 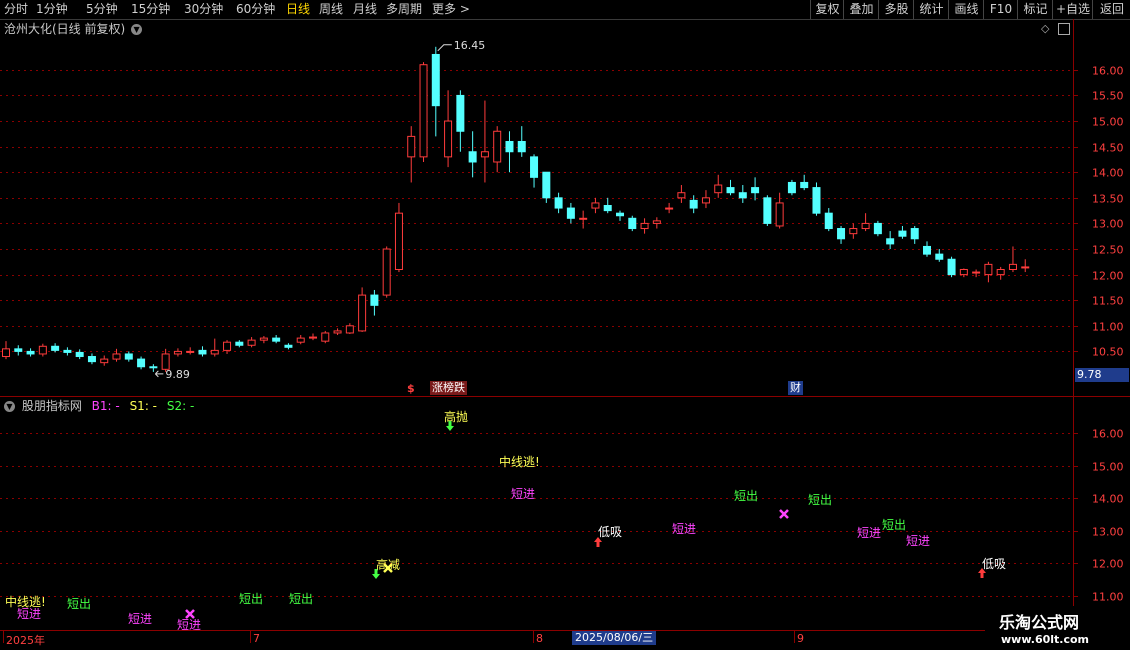 I want to click on period-tab-30min: 30分钟, so click(x=203, y=9).